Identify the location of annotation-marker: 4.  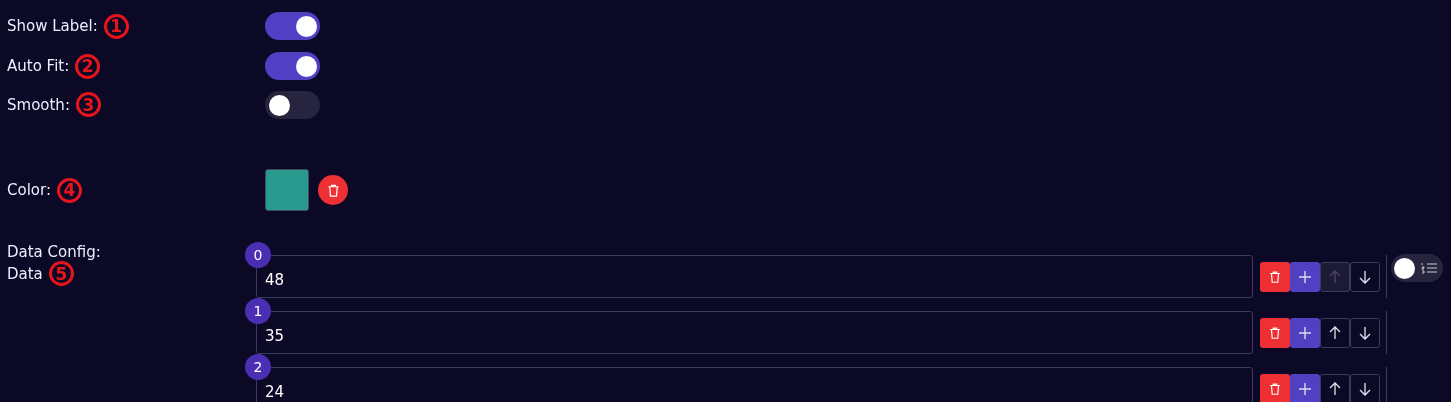
(69, 190).